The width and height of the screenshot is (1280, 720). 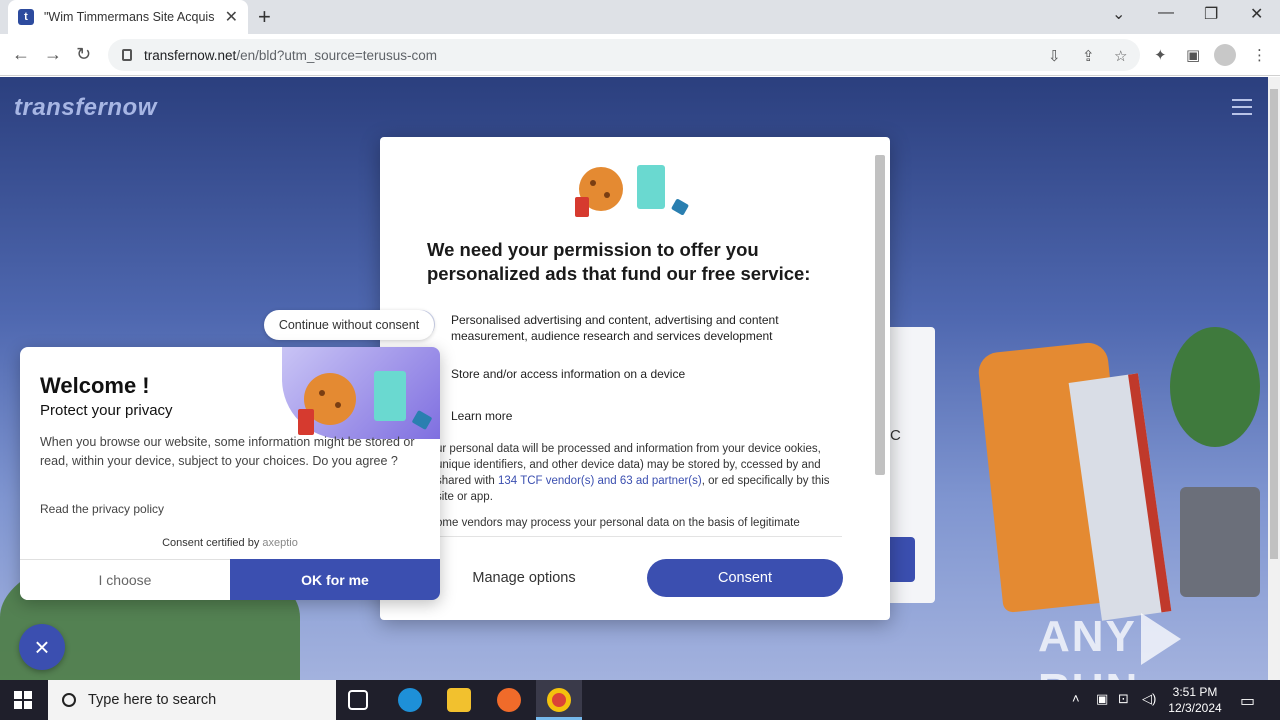 I want to click on chrome-taskbar-button, so click(x=559, y=700).